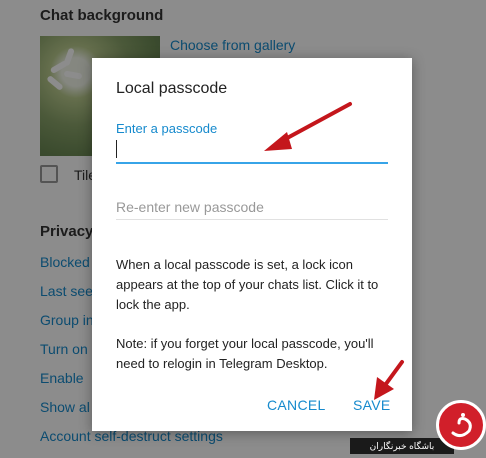  What do you see at coordinates (461, 425) in the screenshot?
I see `watermark-logo-icon` at bounding box center [461, 425].